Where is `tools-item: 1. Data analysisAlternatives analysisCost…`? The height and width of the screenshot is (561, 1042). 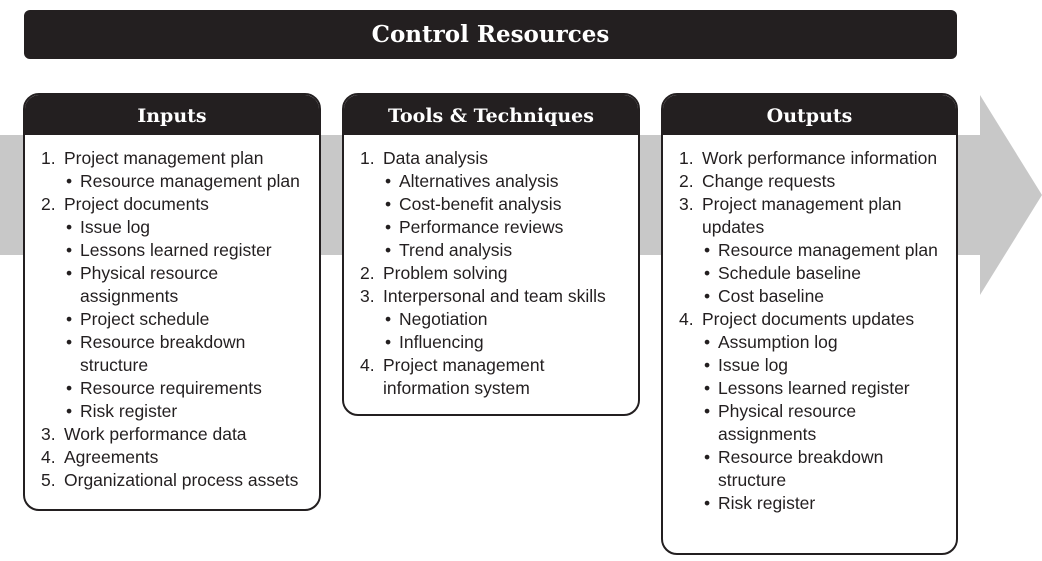
tools-item: 1. Data analysisAlternatives analysisCost… is located at coordinates (495, 204).